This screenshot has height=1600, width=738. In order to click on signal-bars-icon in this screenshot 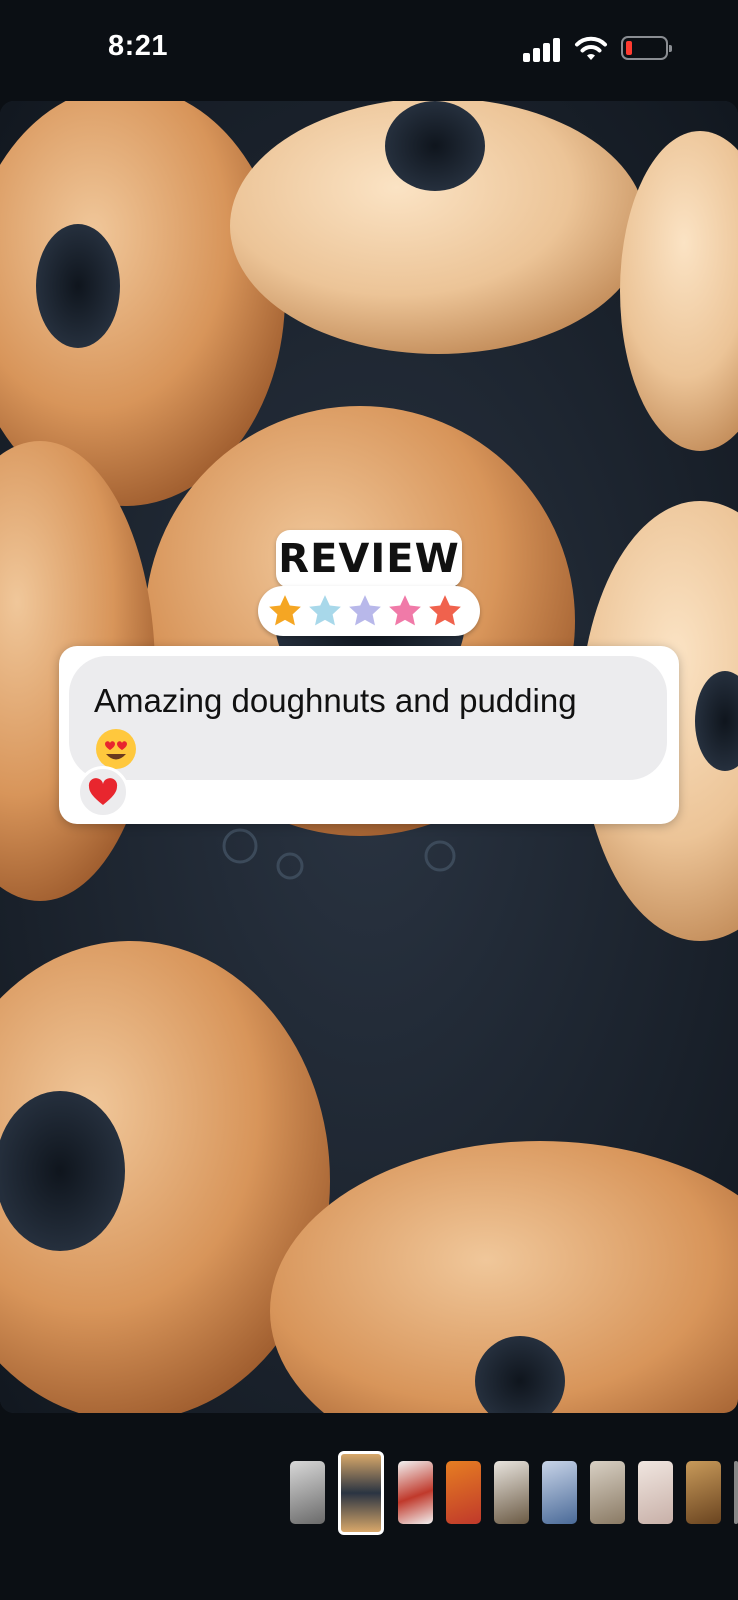, I will do `click(543, 50)`.